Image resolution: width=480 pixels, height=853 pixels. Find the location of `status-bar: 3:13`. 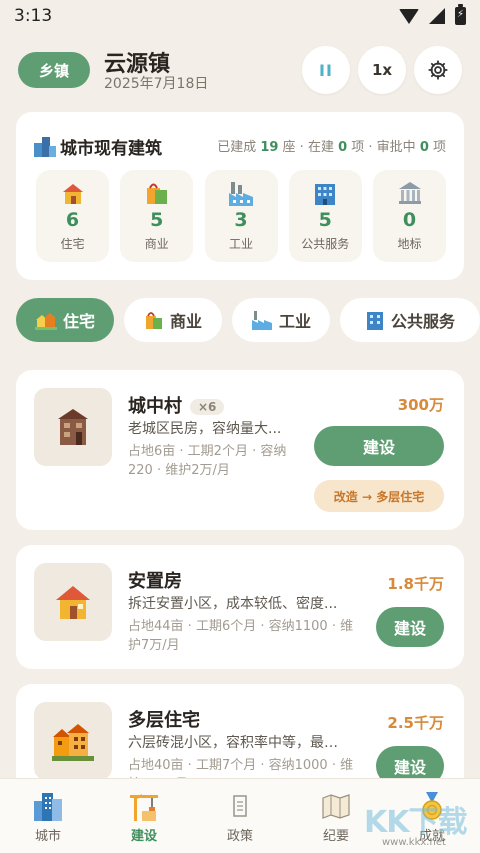

status-bar: 3:13 is located at coordinates (240, 16).